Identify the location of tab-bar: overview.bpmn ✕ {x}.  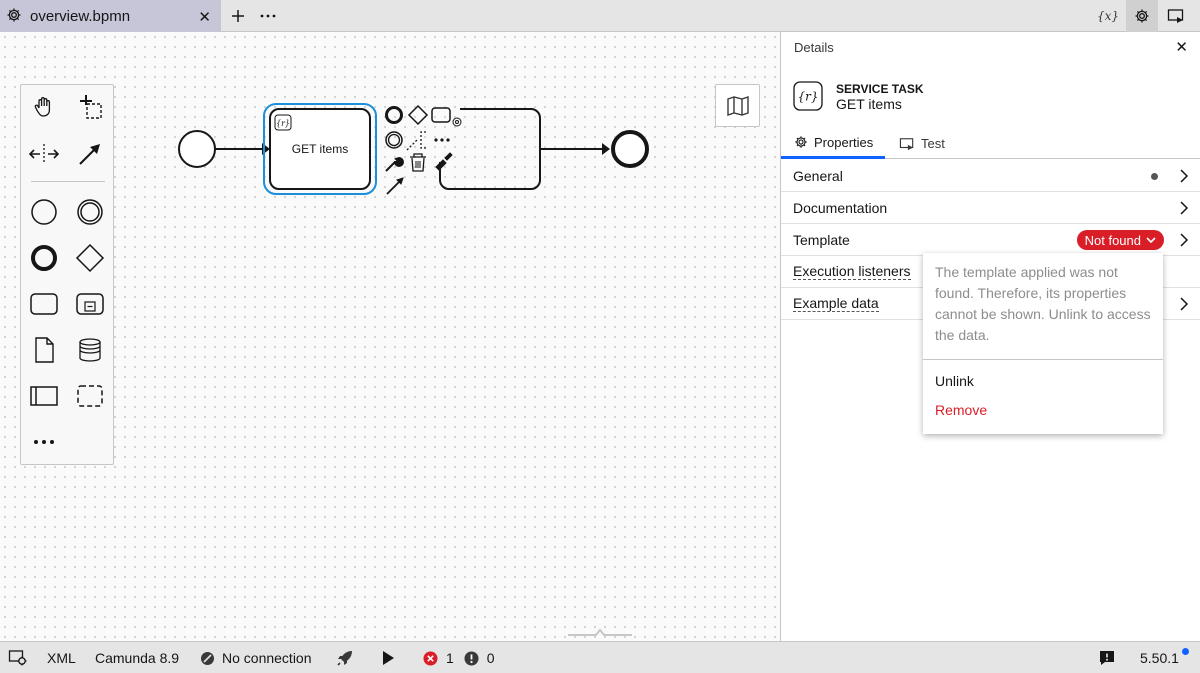
(600, 16).